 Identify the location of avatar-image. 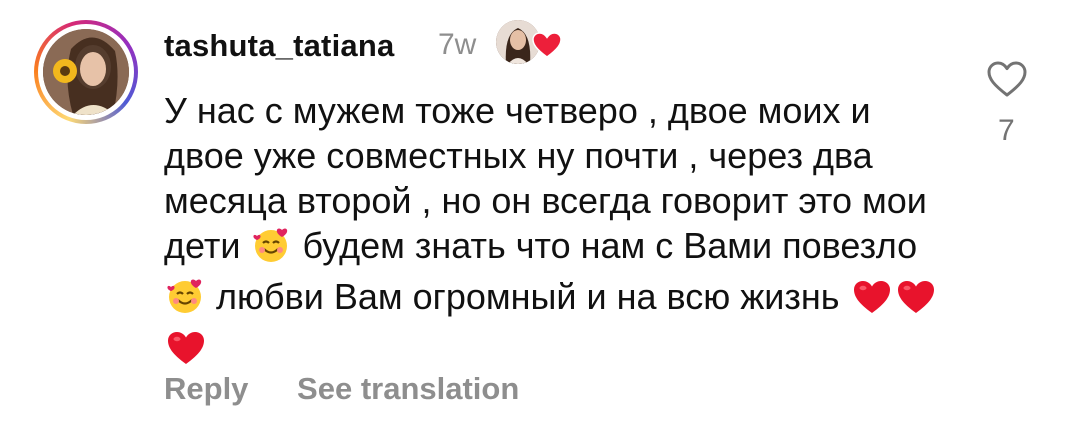
(86, 72).